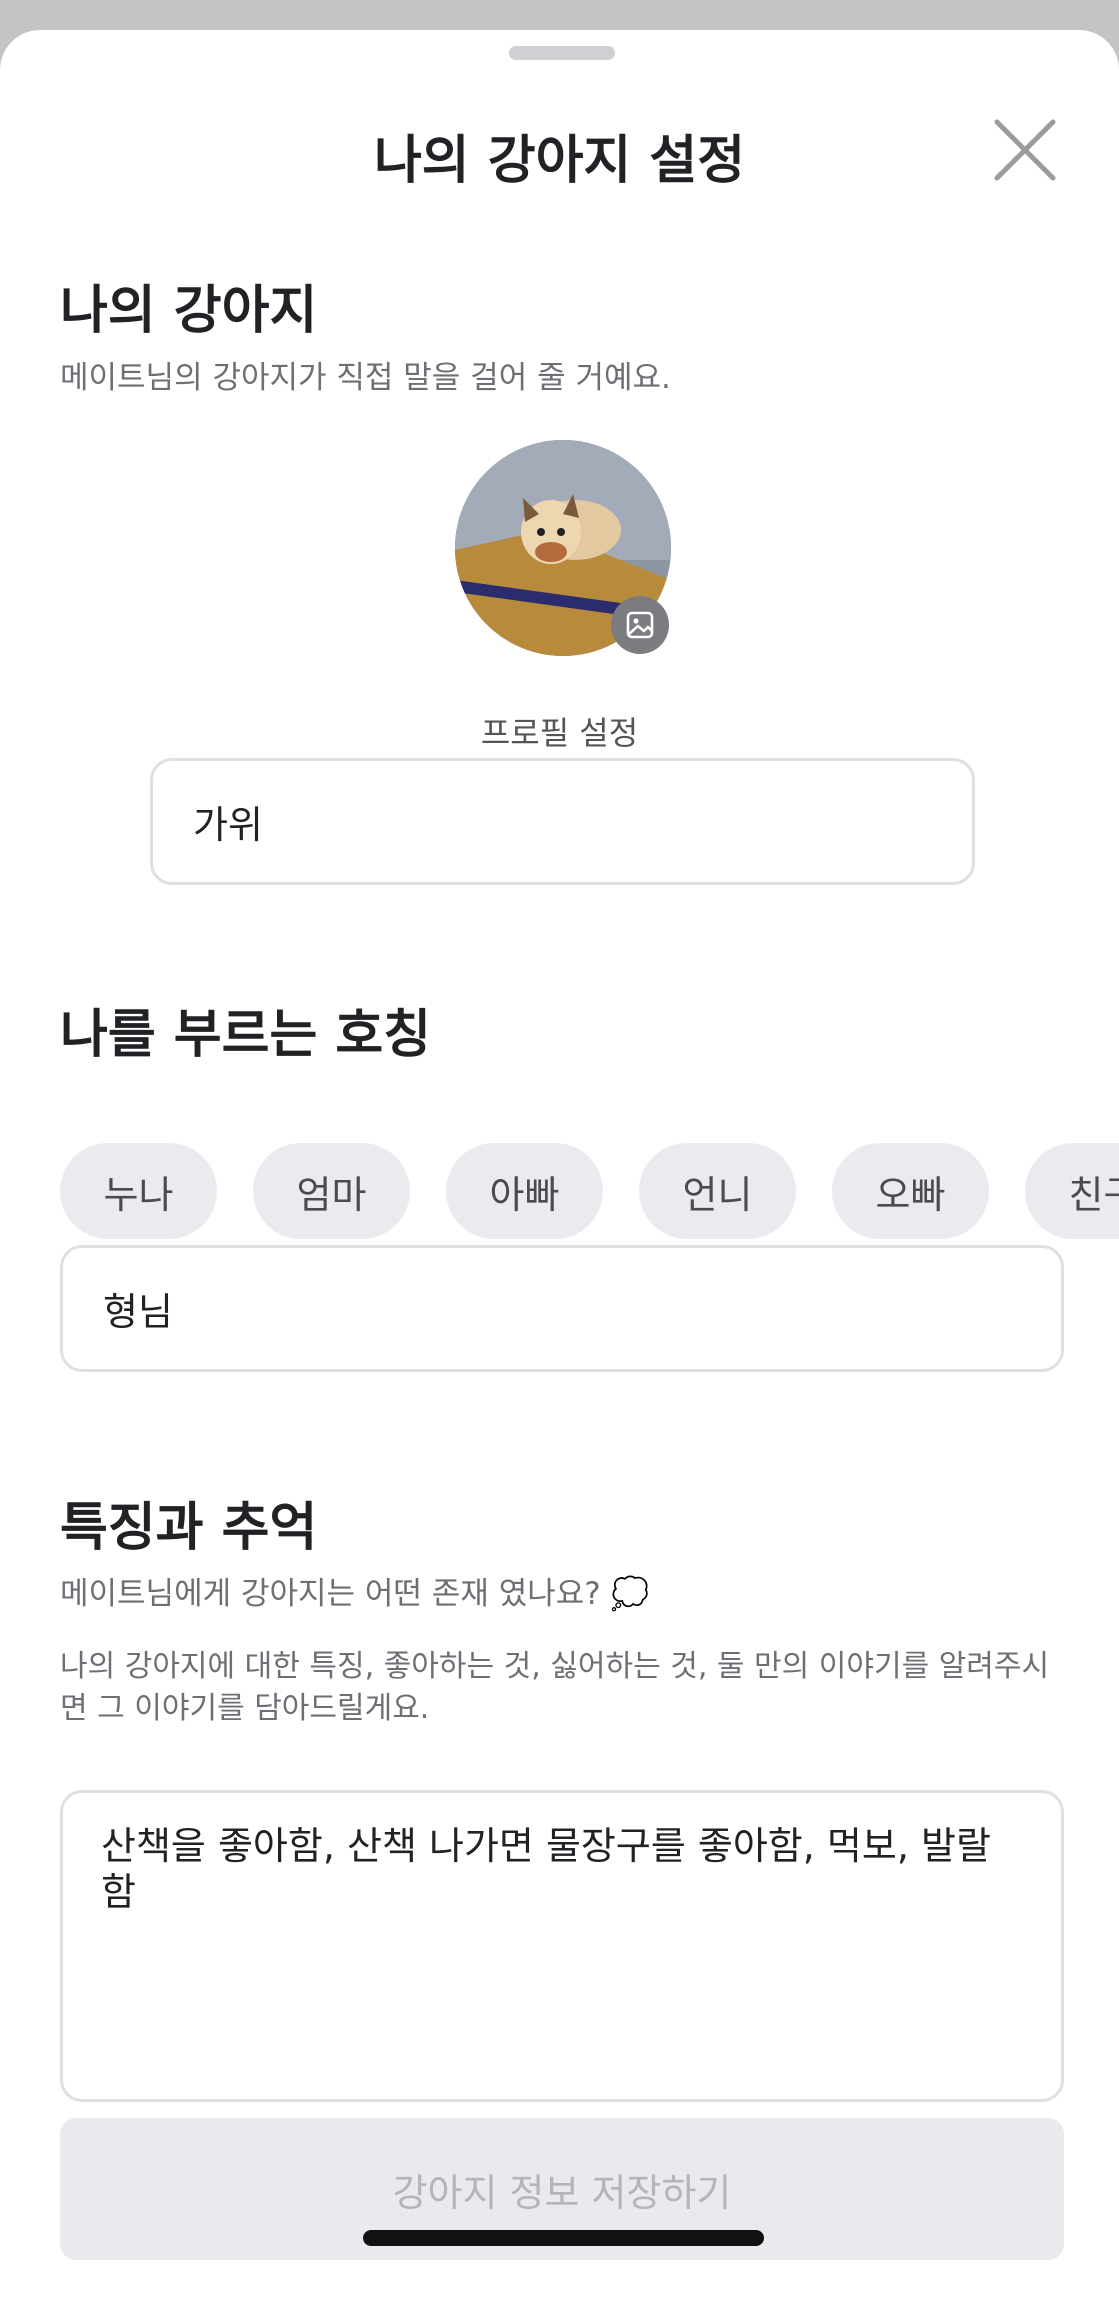 This screenshot has height=2304, width=1119. I want to click on profile-avatar-wrapper, so click(563, 548).